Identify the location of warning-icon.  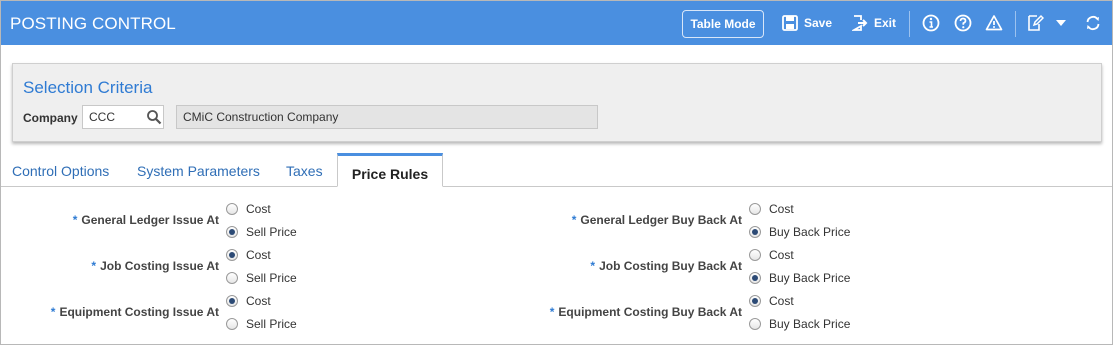
(994, 23).